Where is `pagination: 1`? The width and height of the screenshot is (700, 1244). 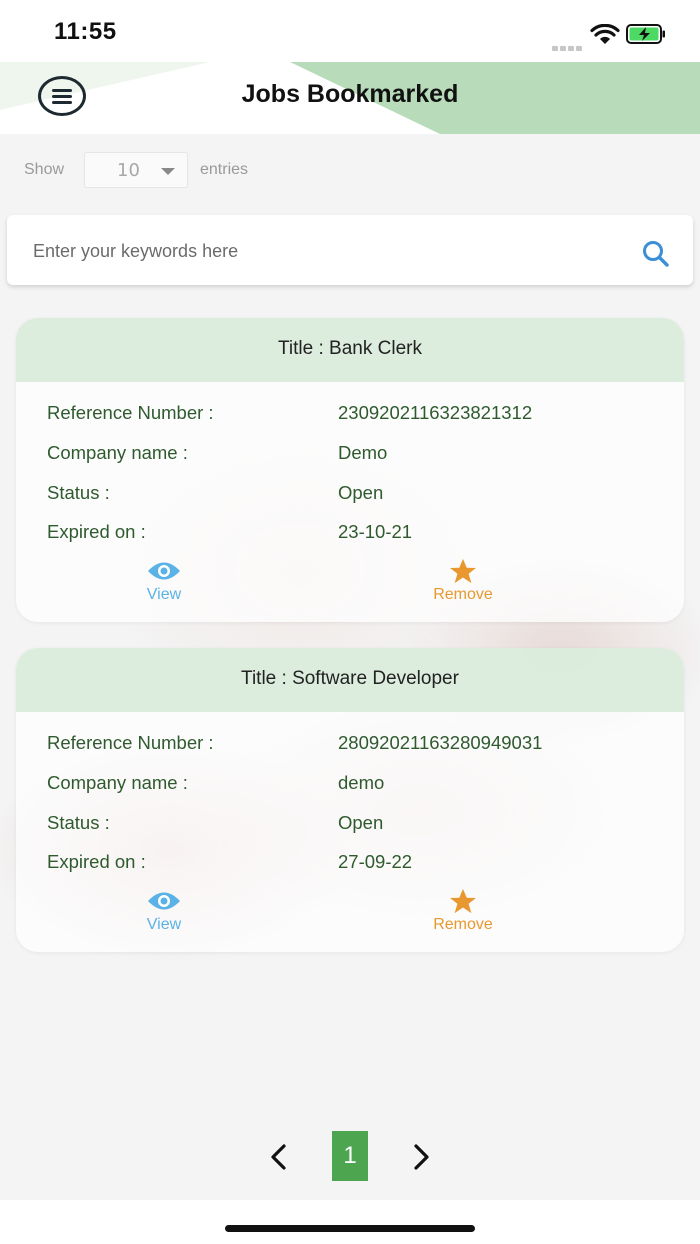
pagination: 1 is located at coordinates (350, 1157).